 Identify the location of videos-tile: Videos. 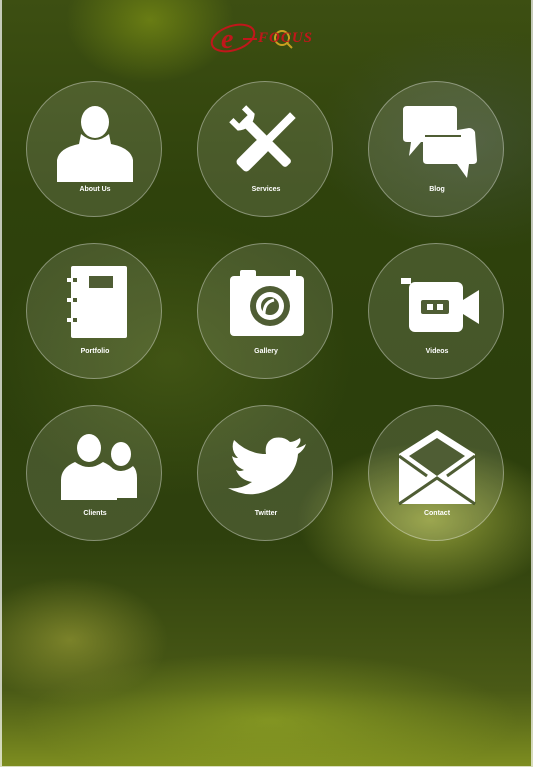
(436, 311).